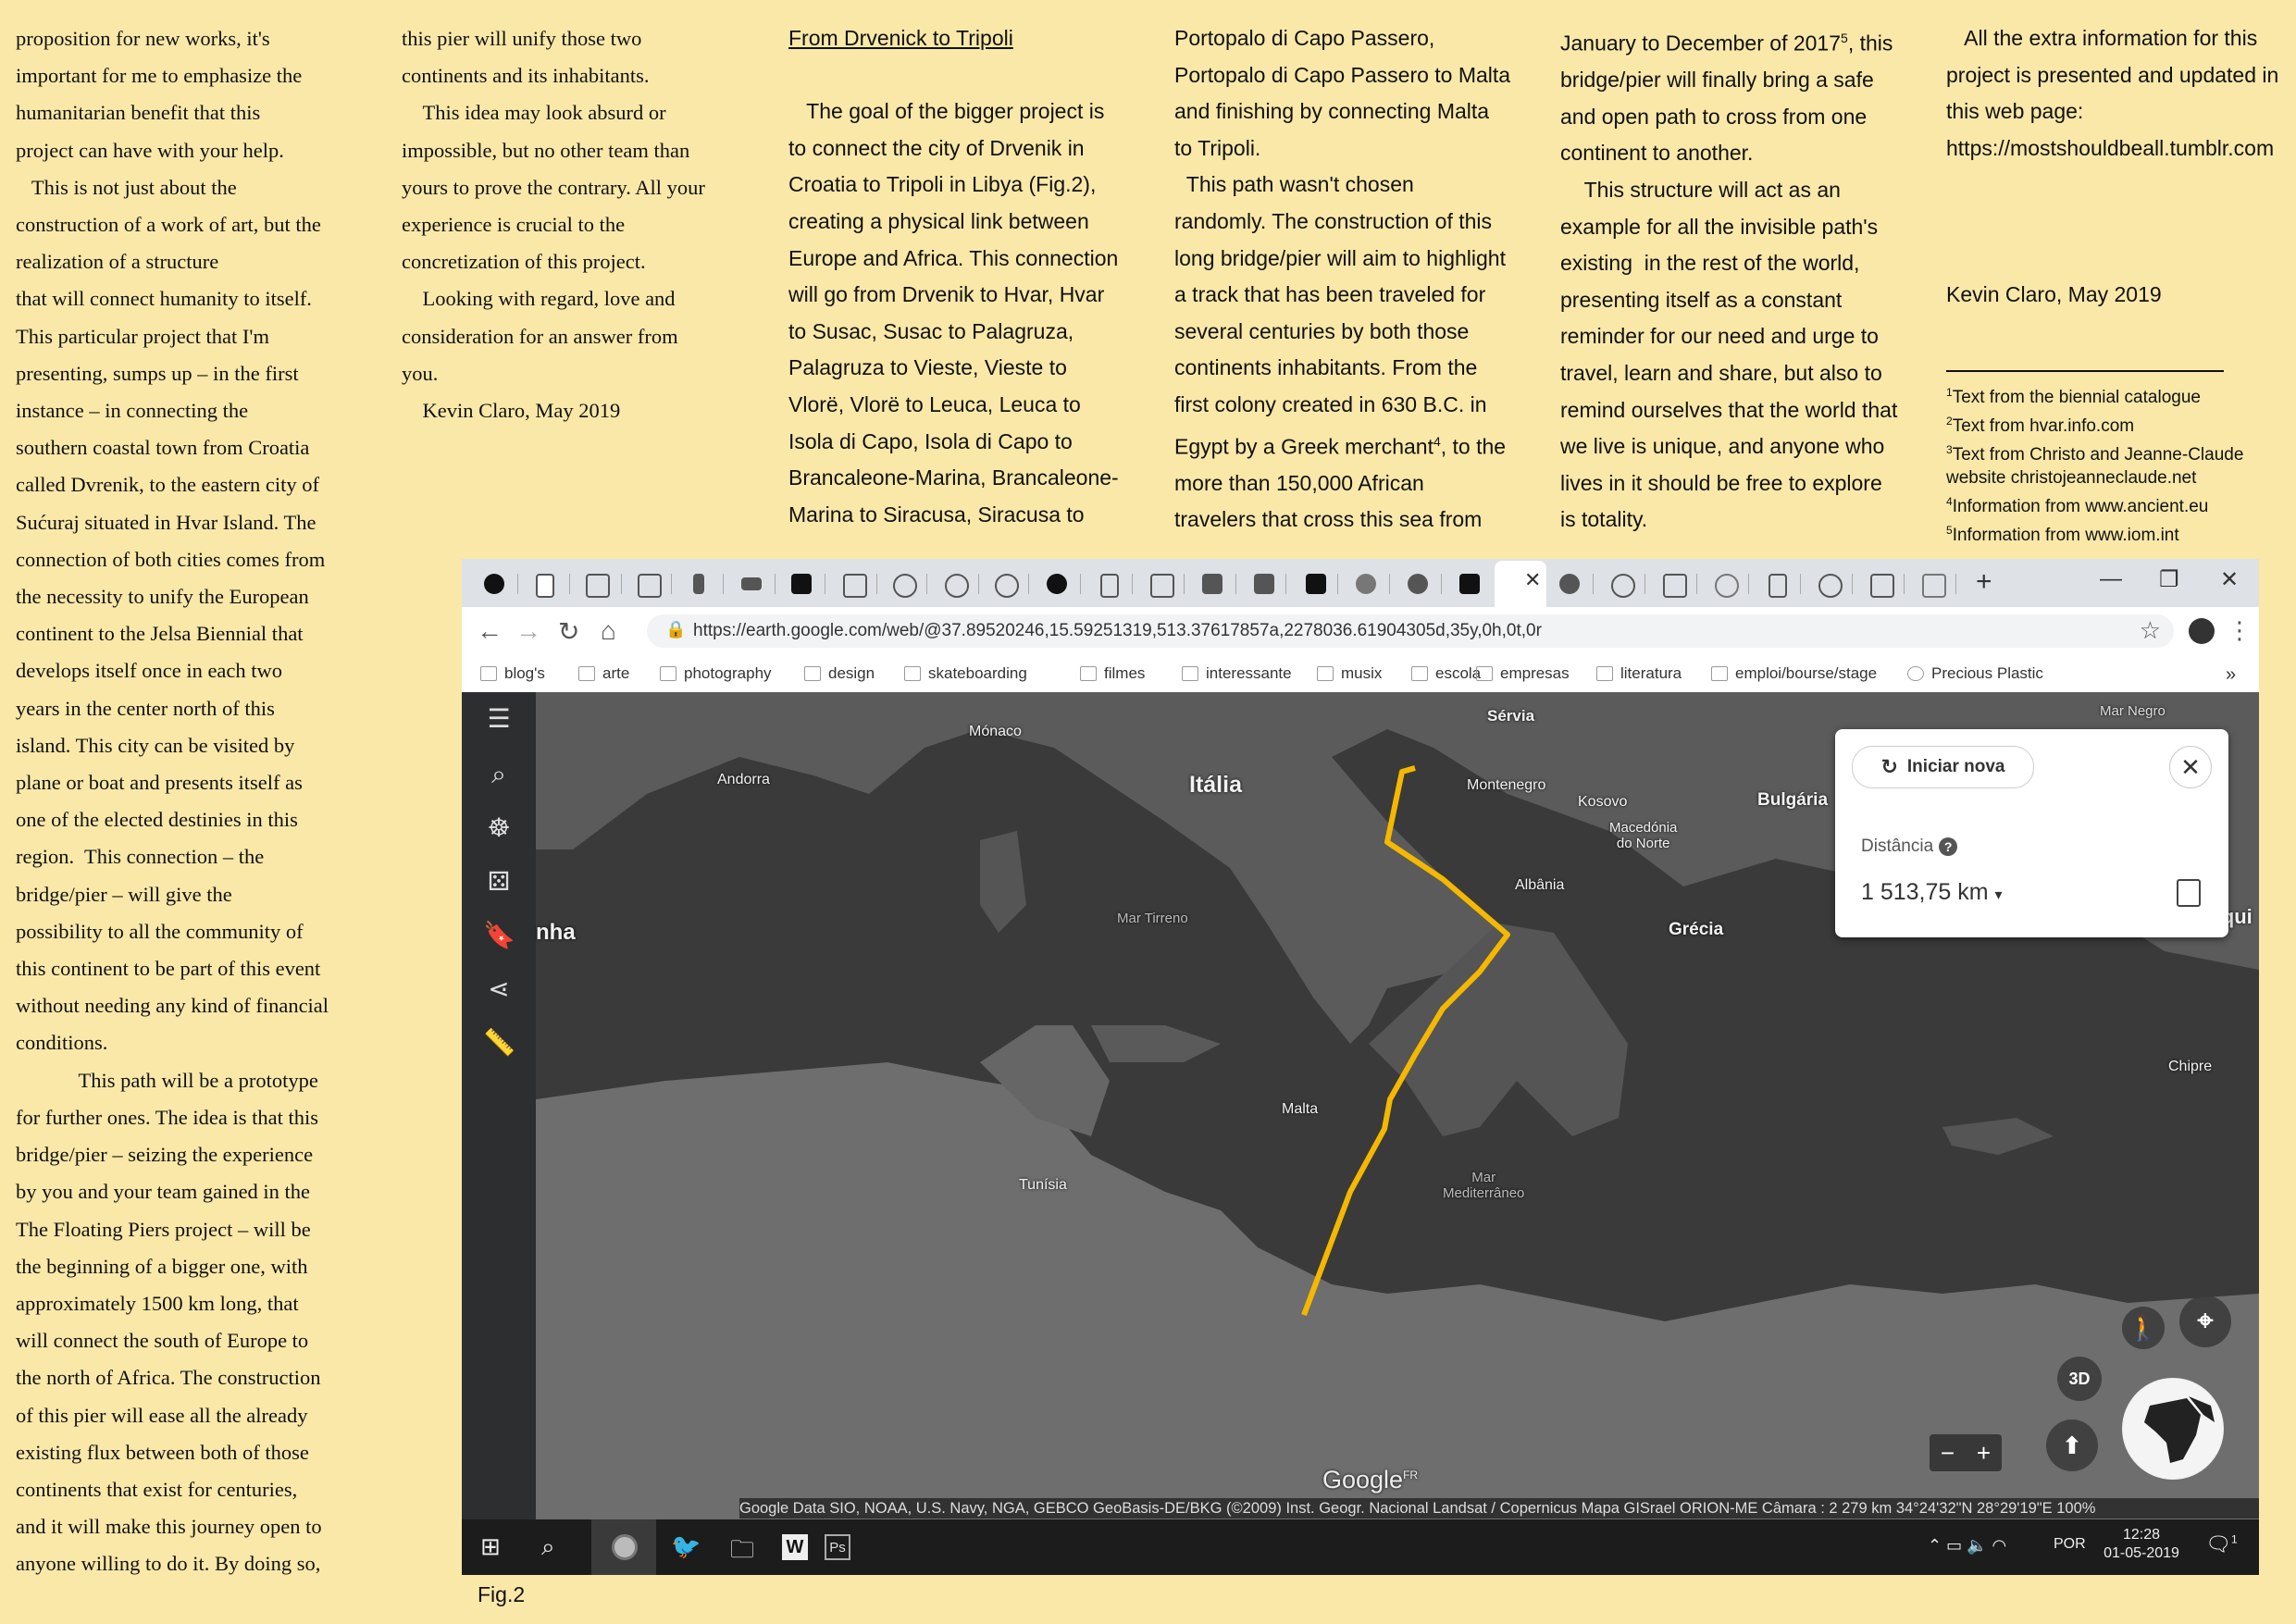 This screenshot has height=1624, width=2296. Describe the element at coordinates (1264, 584) in the screenshot. I see `tab-camera-icon` at that location.